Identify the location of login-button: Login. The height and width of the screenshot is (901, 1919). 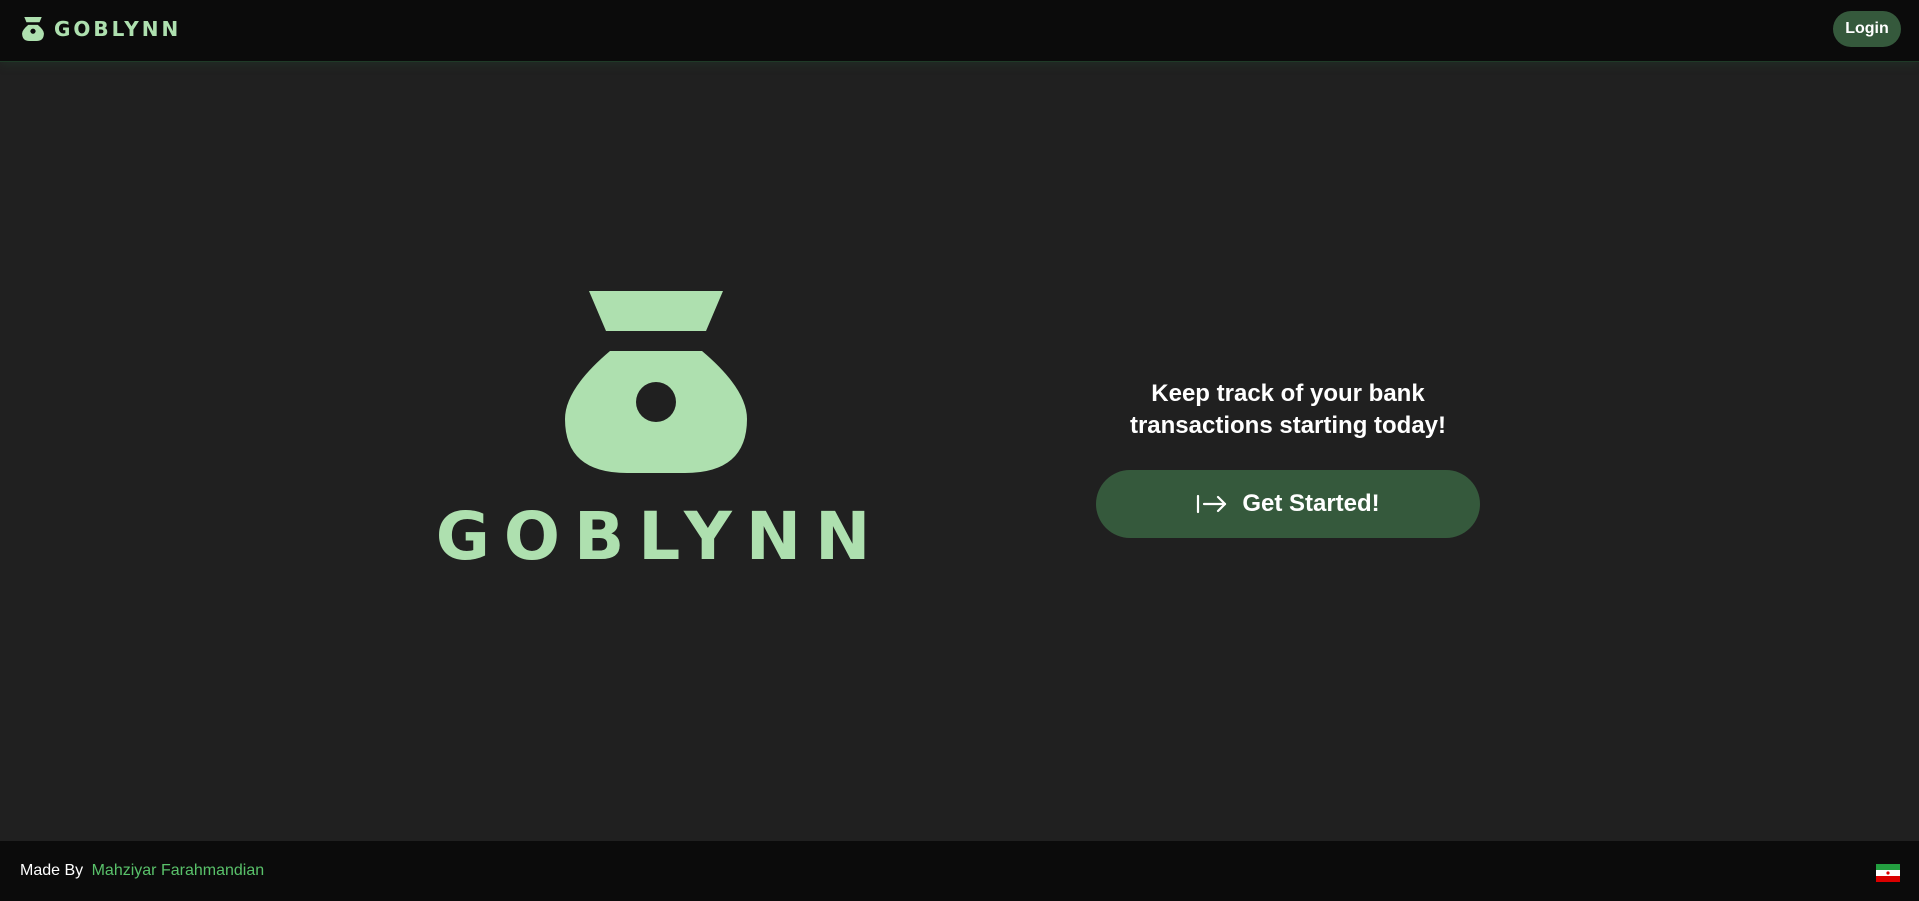
(1867, 29).